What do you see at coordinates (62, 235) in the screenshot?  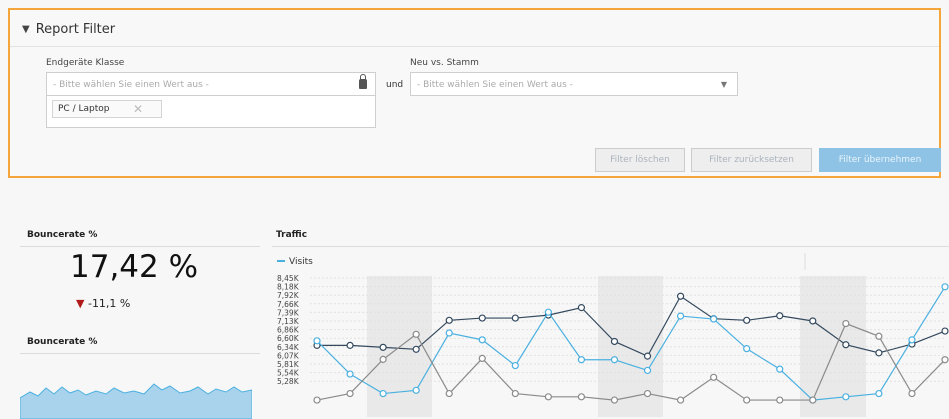 I see `bouncerate-card-title: Bouncerate %` at bounding box center [62, 235].